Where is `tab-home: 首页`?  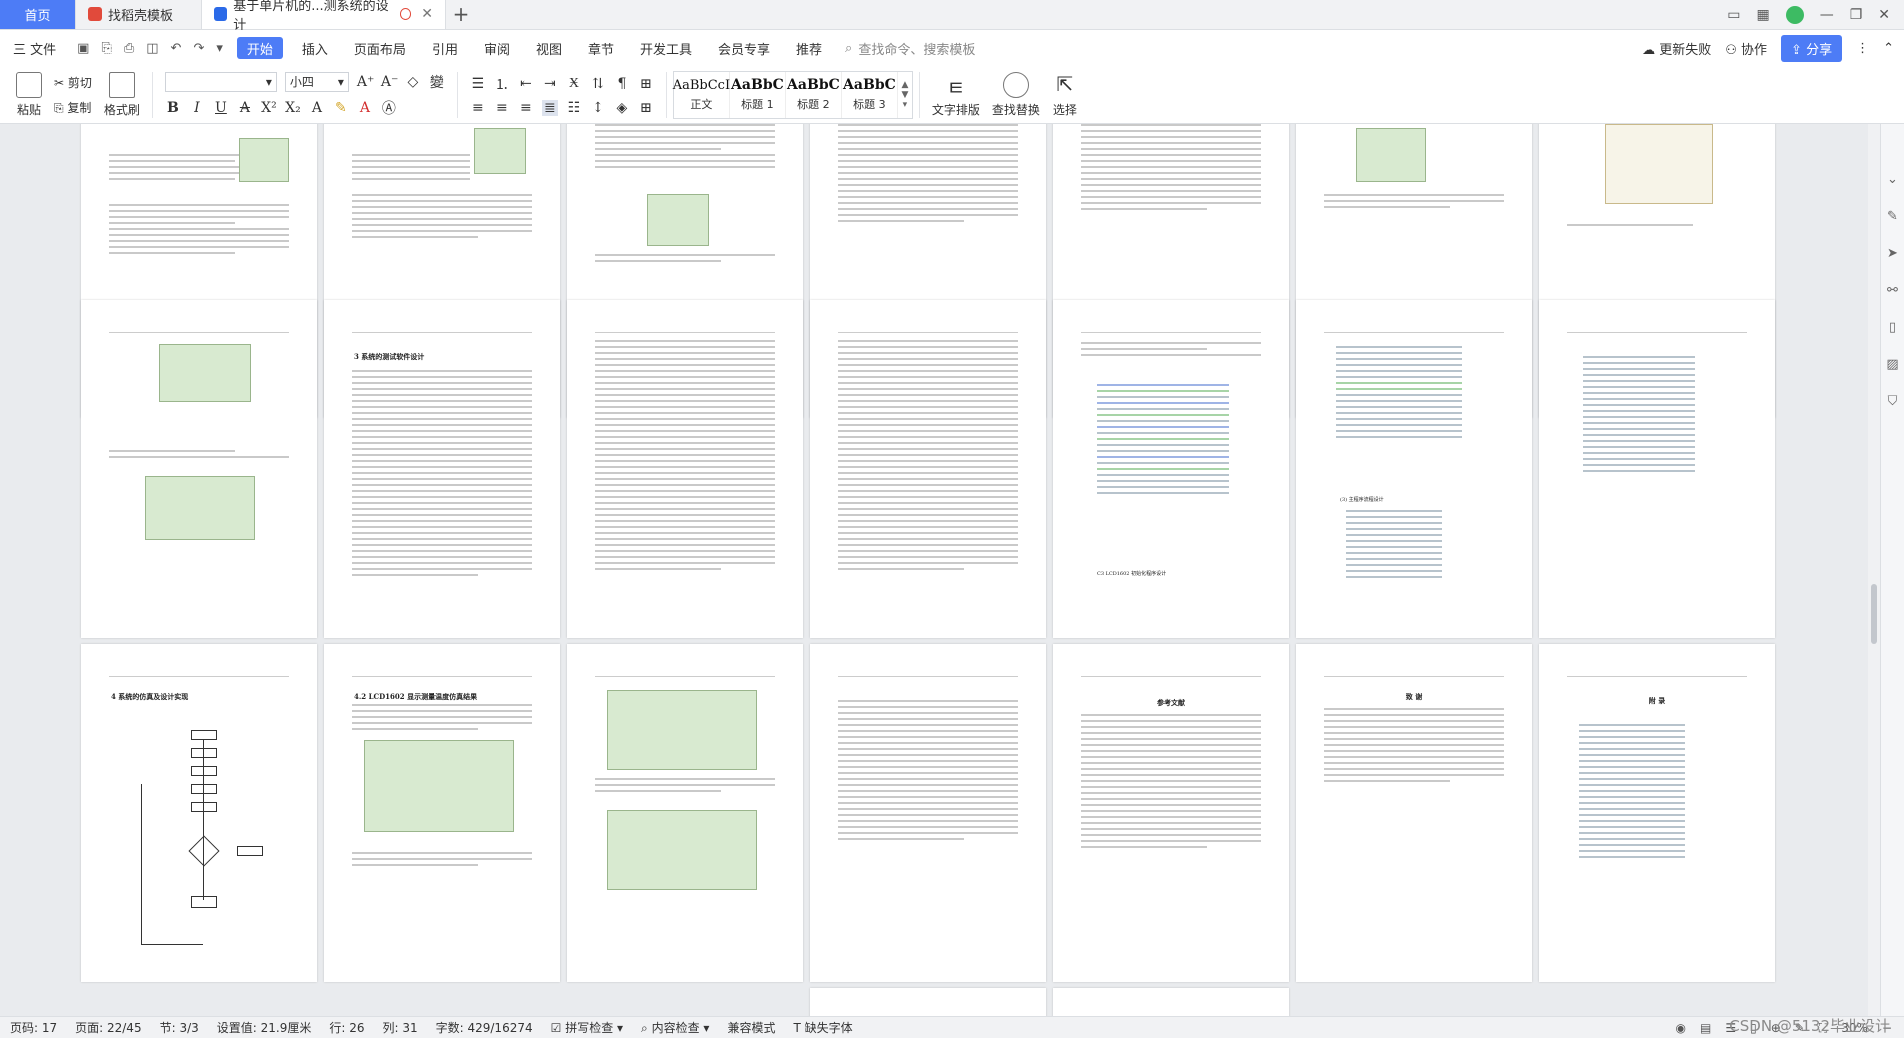
tab-home: 首页 is located at coordinates (38, 14).